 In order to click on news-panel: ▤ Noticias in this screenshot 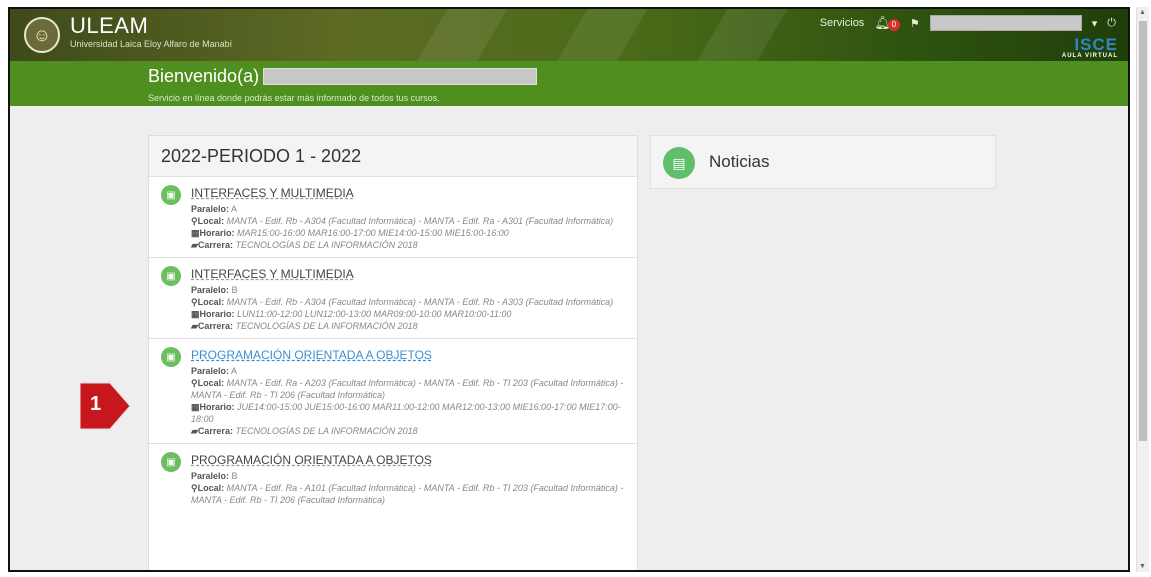, I will do `click(823, 162)`.